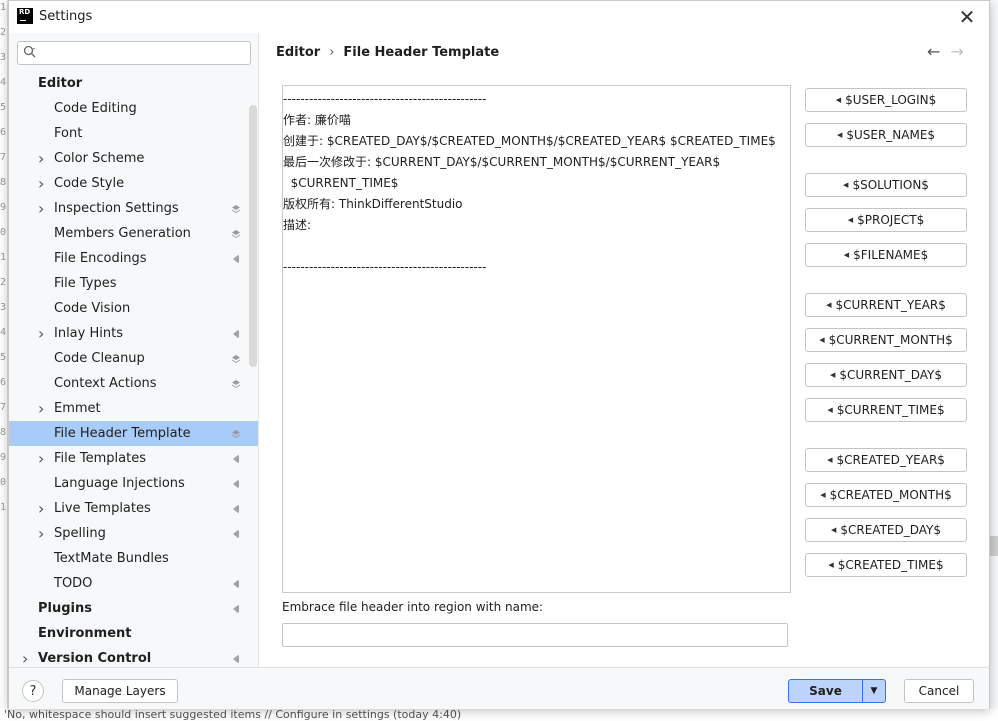 The height and width of the screenshot is (721, 998). Describe the element at coordinates (890, 565) in the screenshot. I see `macro-label: $CREATED_TIME$` at that location.